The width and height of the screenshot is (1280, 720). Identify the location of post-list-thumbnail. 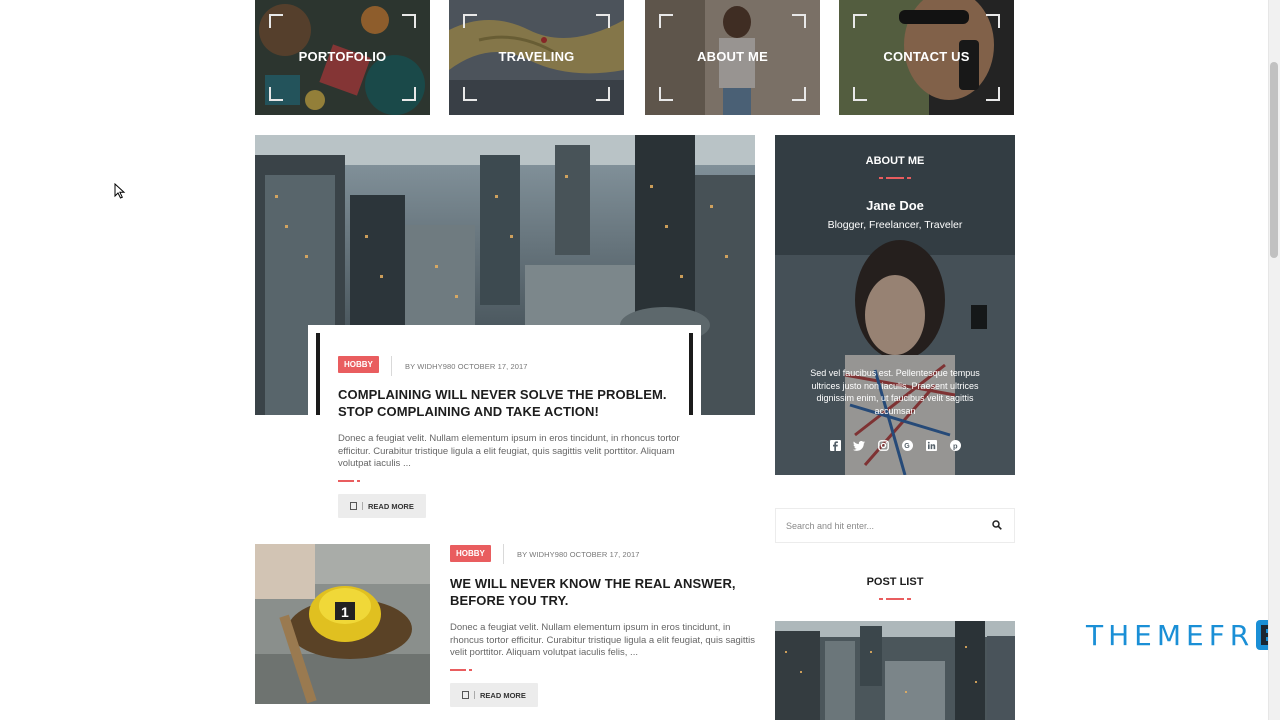
(895, 670).